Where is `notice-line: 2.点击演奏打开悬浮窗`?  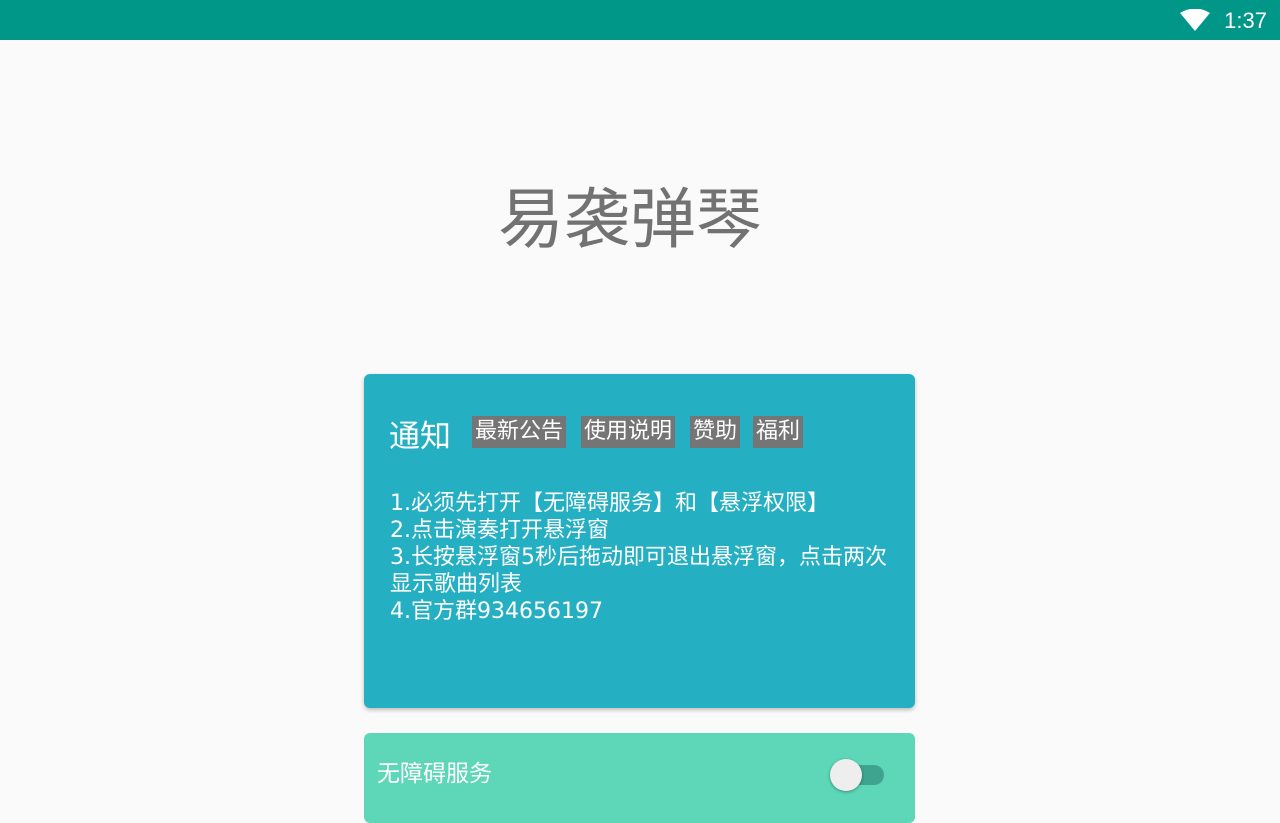
notice-line: 2.点击演奏打开悬浮窗 is located at coordinates (499, 530).